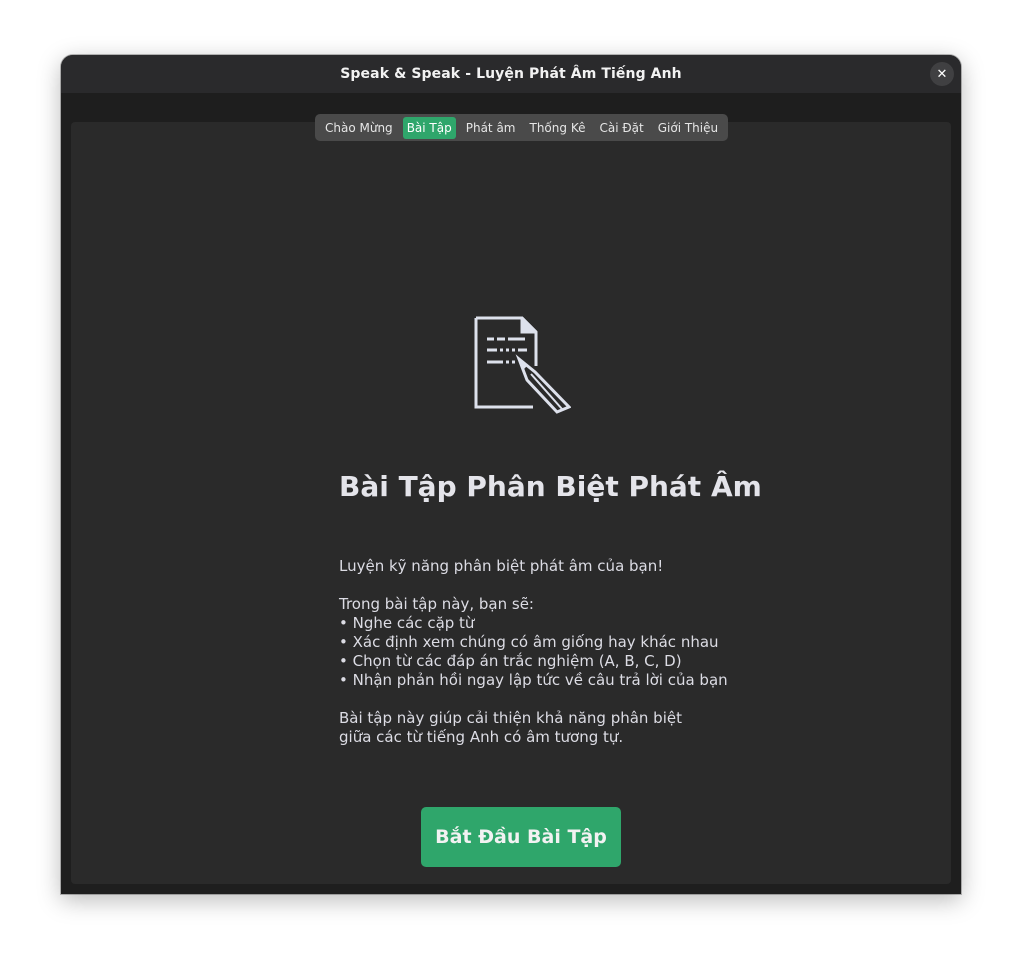 The width and height of the screenshot is (1022, 961). What do you see at coordinates (501, 566) in the screenshot?
I see `intro-text: Luyện kỹ năng phân biệt phát âm của bạn!` at bounding box center [501, 566].